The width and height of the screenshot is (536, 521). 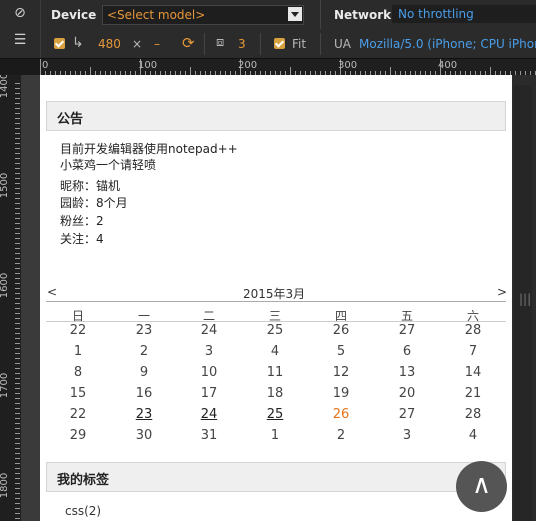 I want to click on ruler-label: 300, so click(x=348, y=65).